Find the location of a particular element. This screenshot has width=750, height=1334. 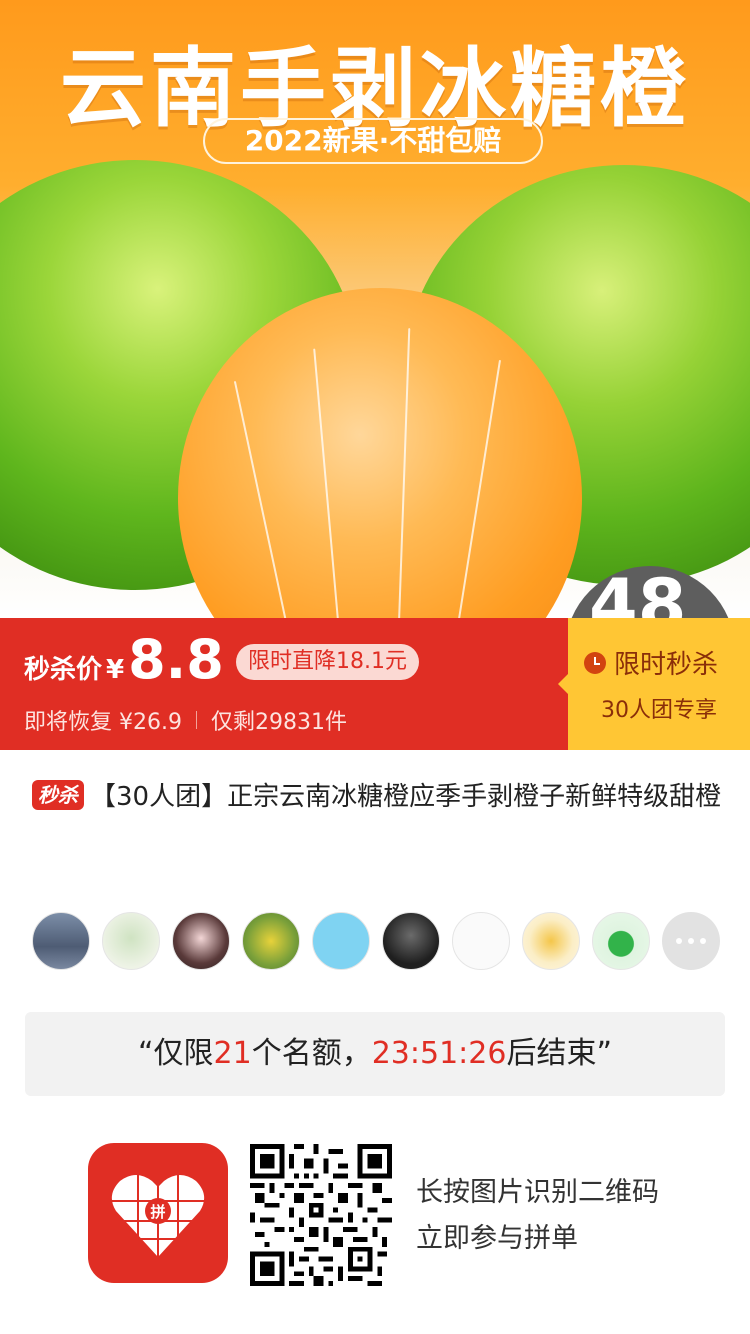

hero-subtitle: 2022新果·不甜包赔 is located at coordinates (373, 141).